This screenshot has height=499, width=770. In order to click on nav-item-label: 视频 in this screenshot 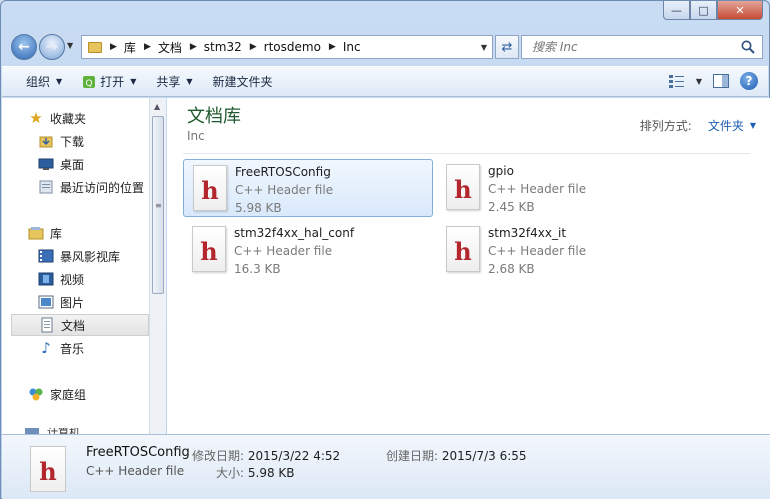, I will do `click(72, 279)`.